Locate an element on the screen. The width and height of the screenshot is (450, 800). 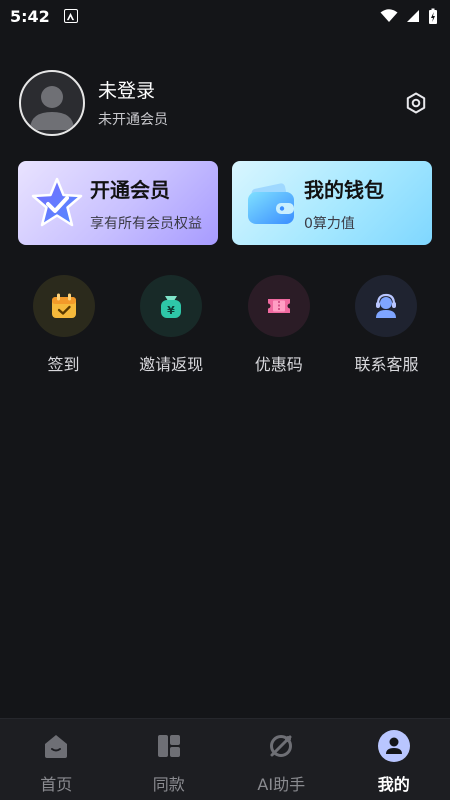
feature-cards: 开通会员 享有所有会员权益 我的钱包 0算力值 is located at coordinates (225, 203).